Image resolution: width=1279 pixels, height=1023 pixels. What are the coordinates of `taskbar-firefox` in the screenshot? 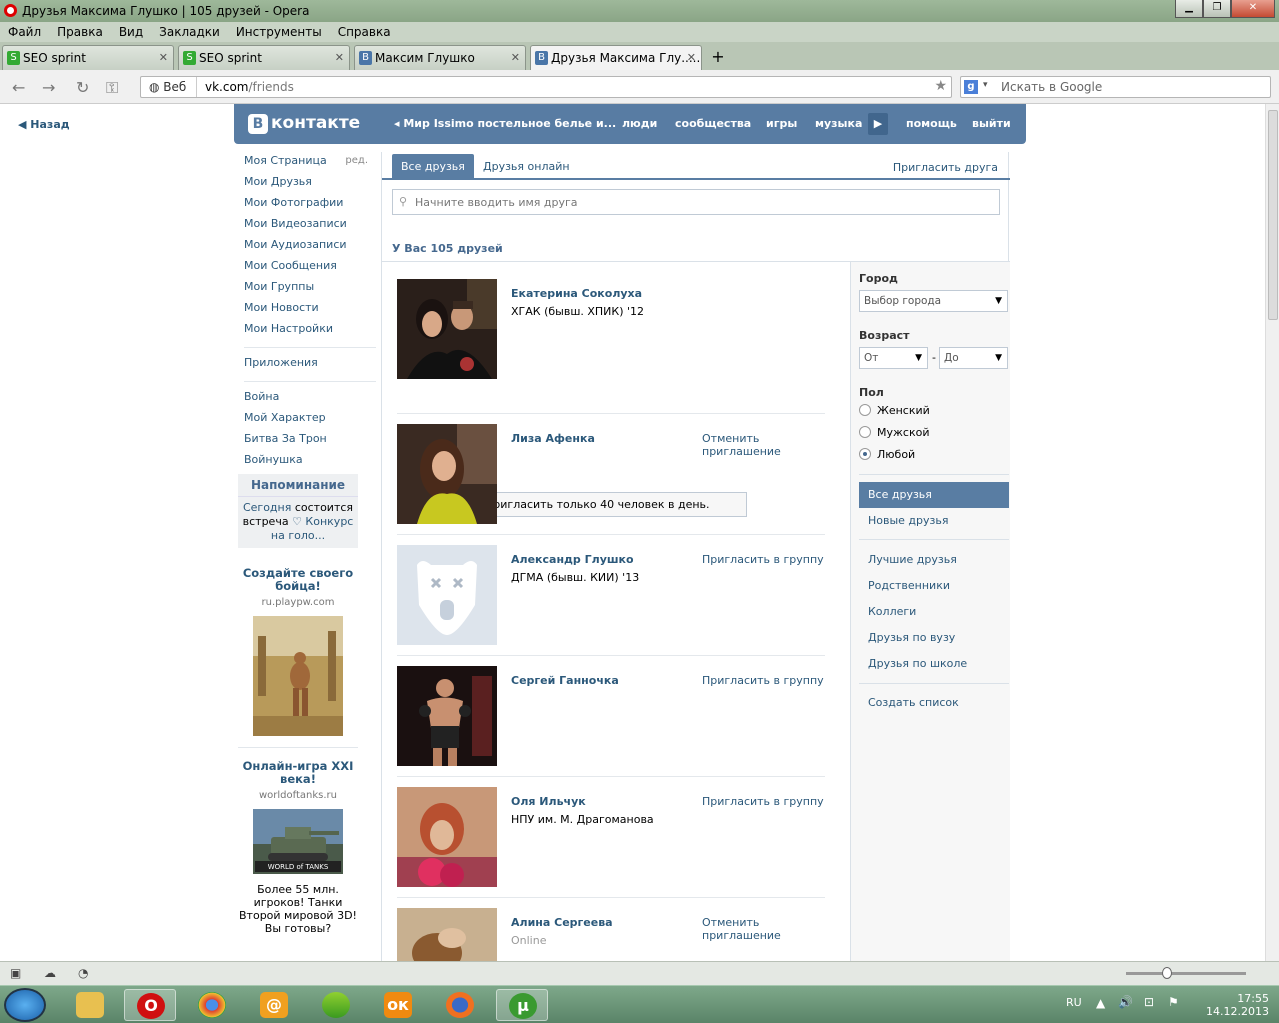 It's located at (460, 1005).